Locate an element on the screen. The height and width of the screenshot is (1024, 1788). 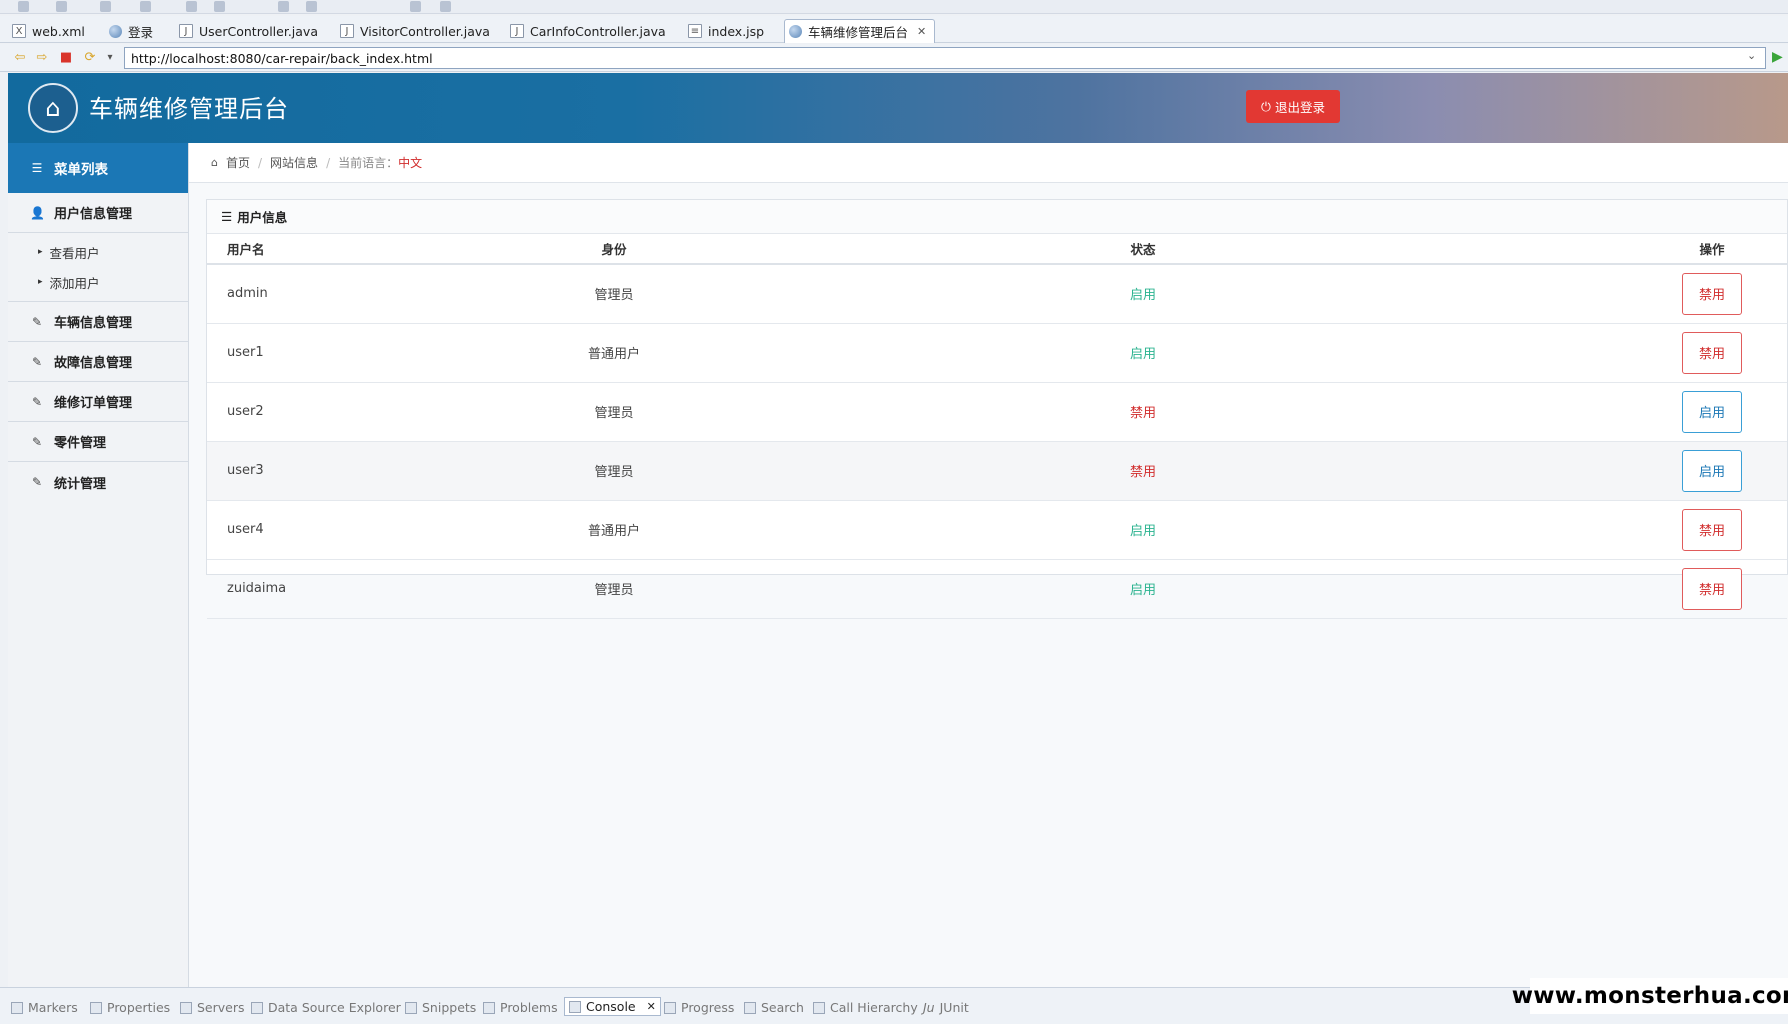
tab-car-repair-admin: 车辆维修管理后台 ✕ is located at coordinates (860, 31).